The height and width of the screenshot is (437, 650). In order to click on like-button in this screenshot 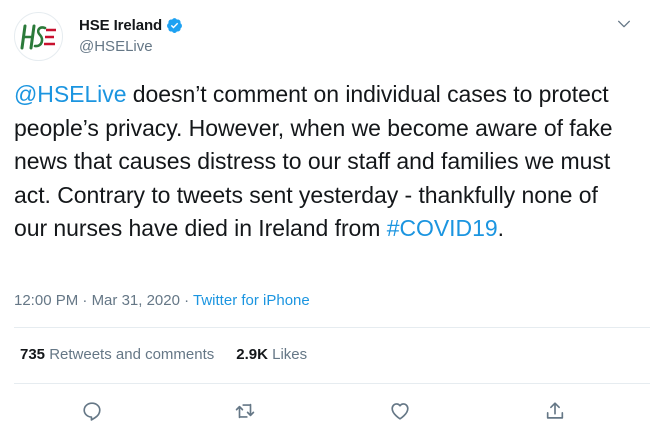, I will do `click(400, 411)`.